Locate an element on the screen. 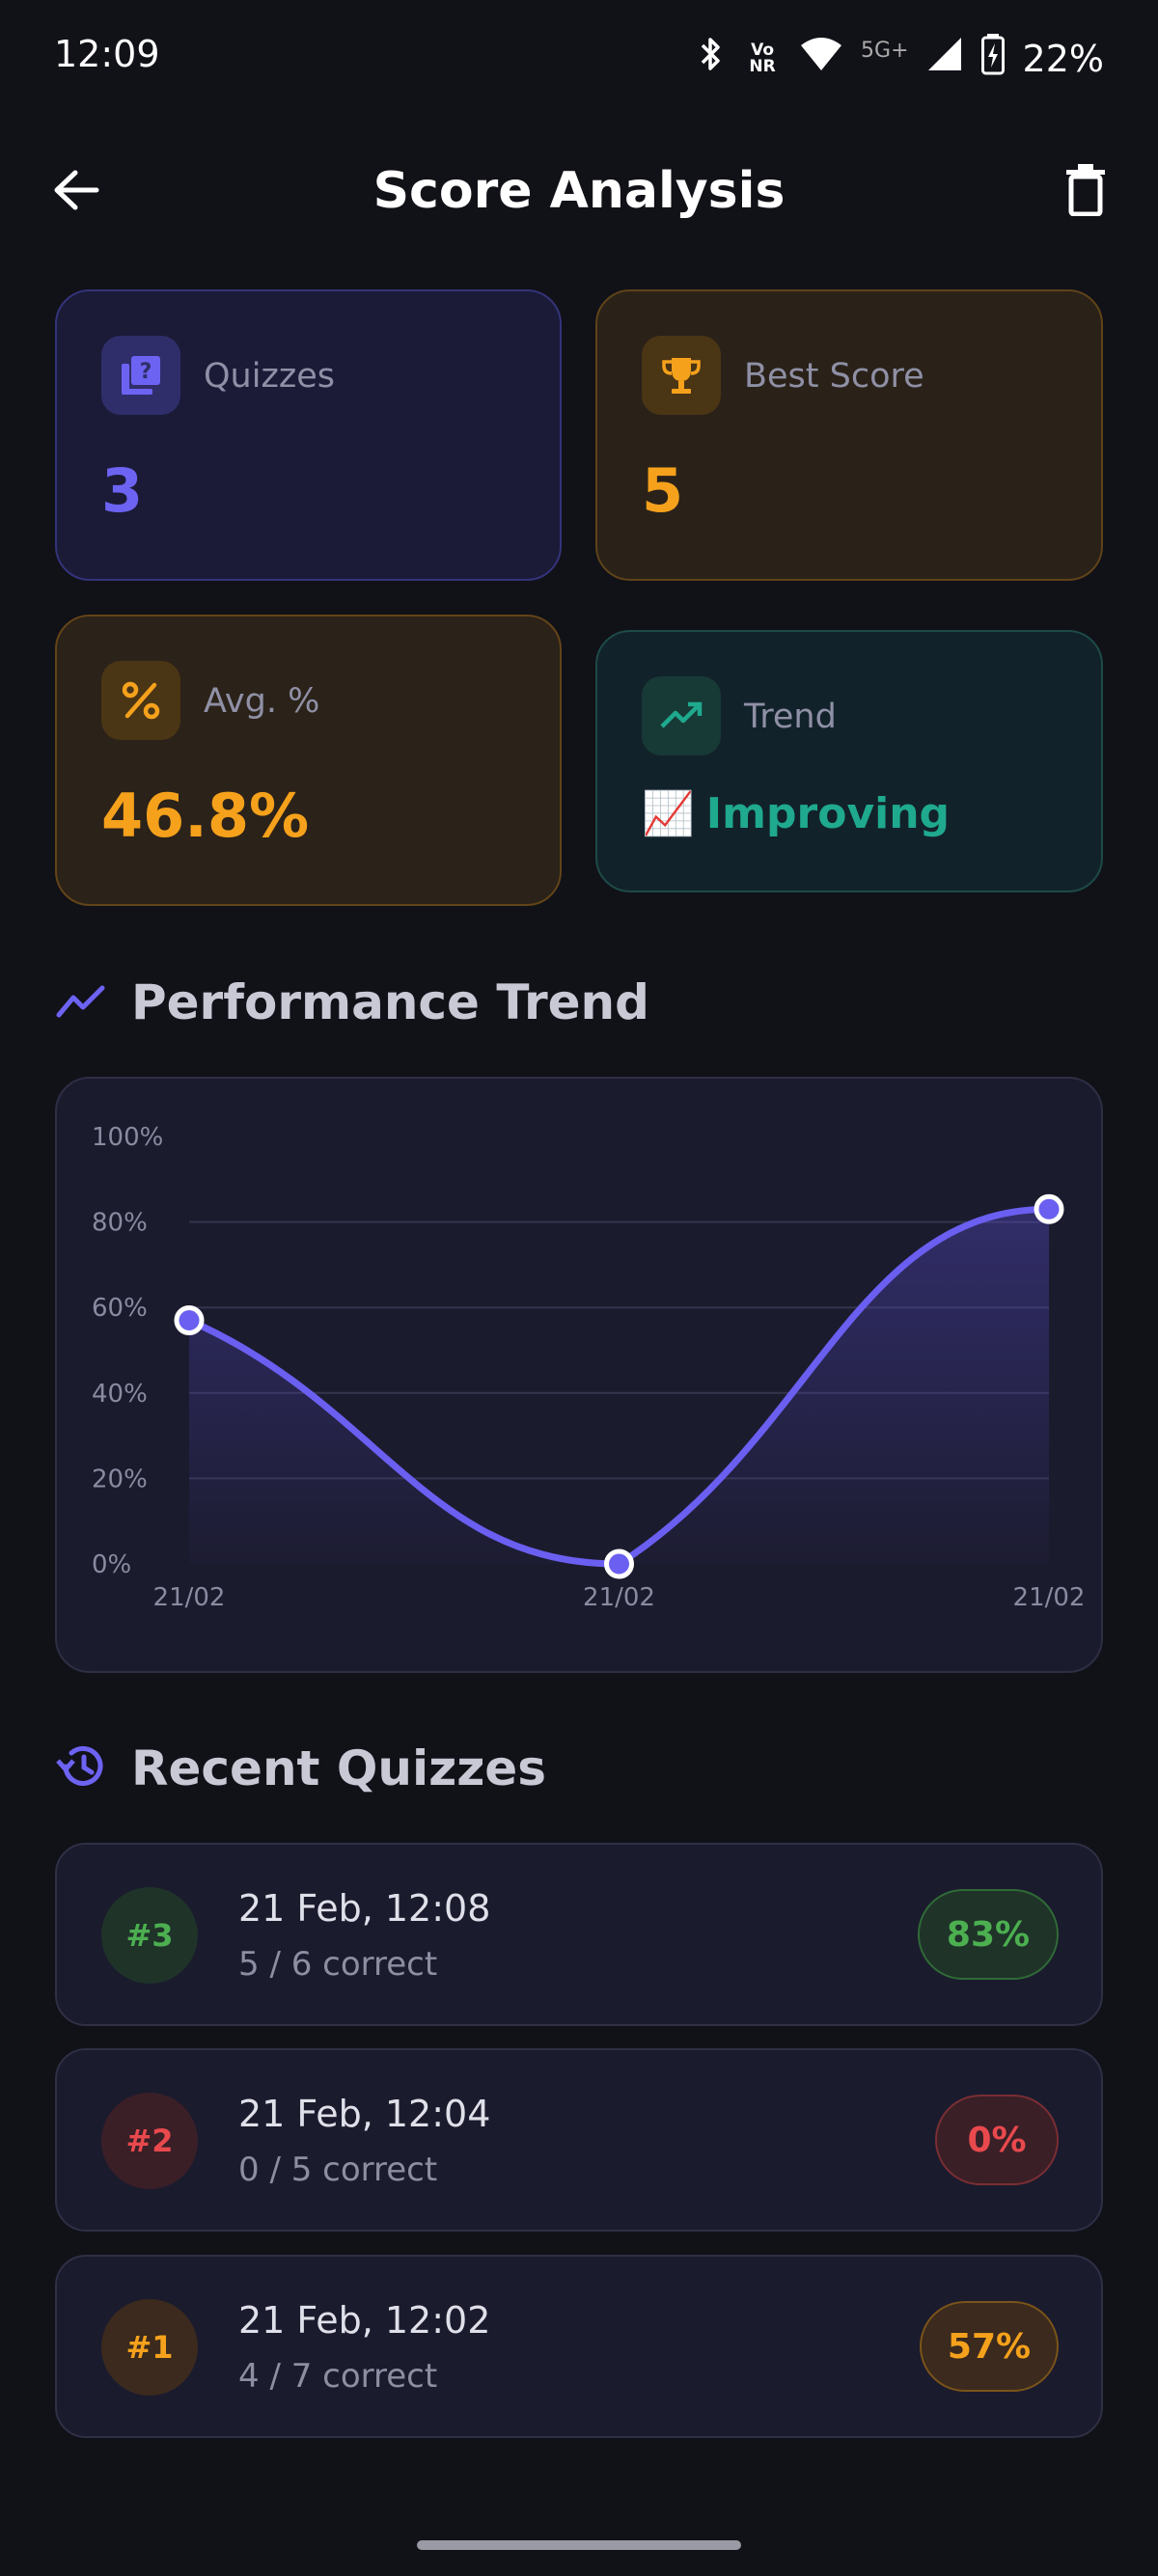  recent-section-header: Recent Quizzes is located at coordinates (301, 1768).